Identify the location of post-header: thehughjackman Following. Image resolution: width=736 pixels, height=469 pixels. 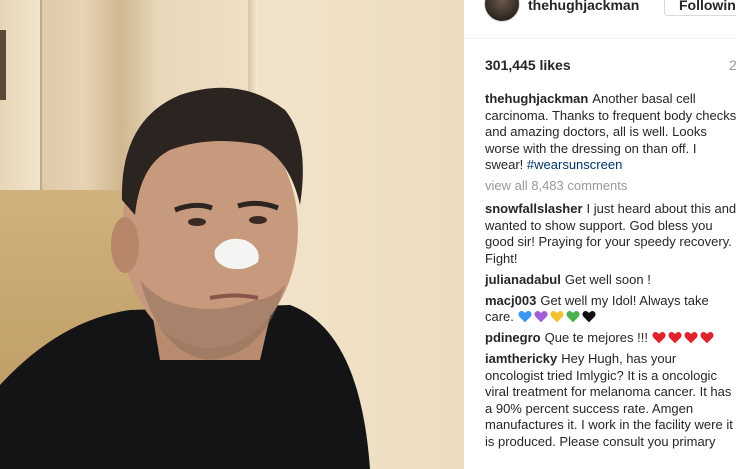
(600, 19).